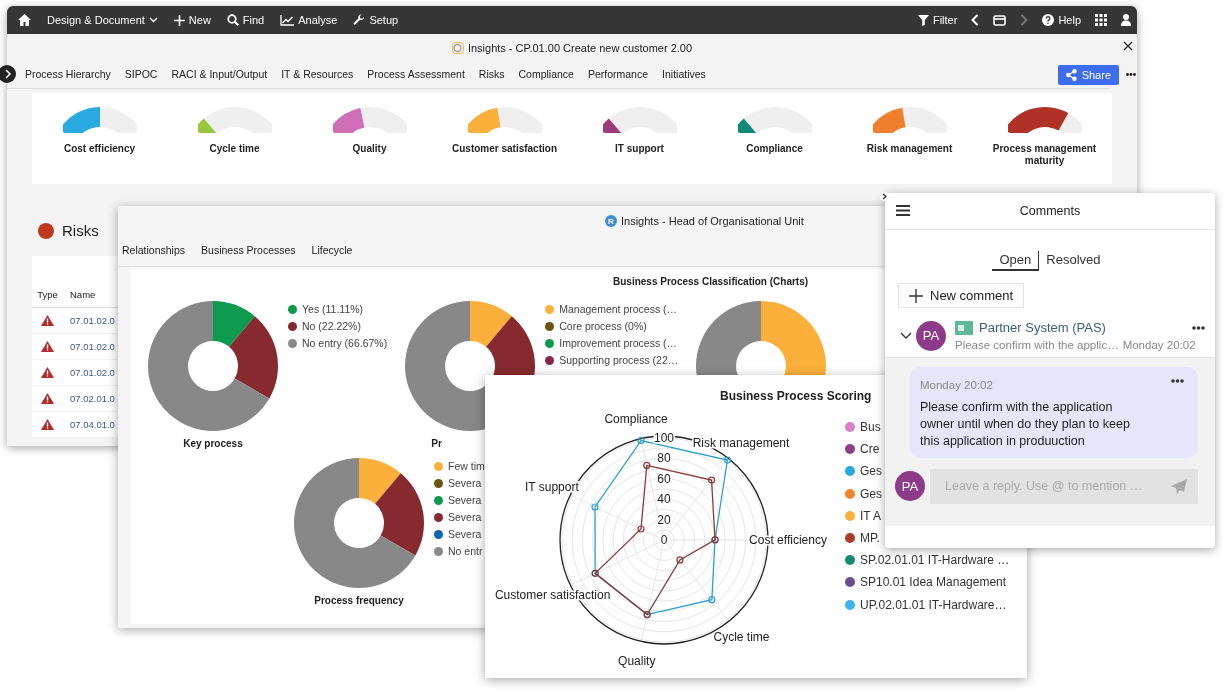 The width and height of the screenshot is (1229, 692). What do you see at coordinates (80, 230) in the screenshot?
I see `section-heading: Risks` at bounding box center [80, 230].